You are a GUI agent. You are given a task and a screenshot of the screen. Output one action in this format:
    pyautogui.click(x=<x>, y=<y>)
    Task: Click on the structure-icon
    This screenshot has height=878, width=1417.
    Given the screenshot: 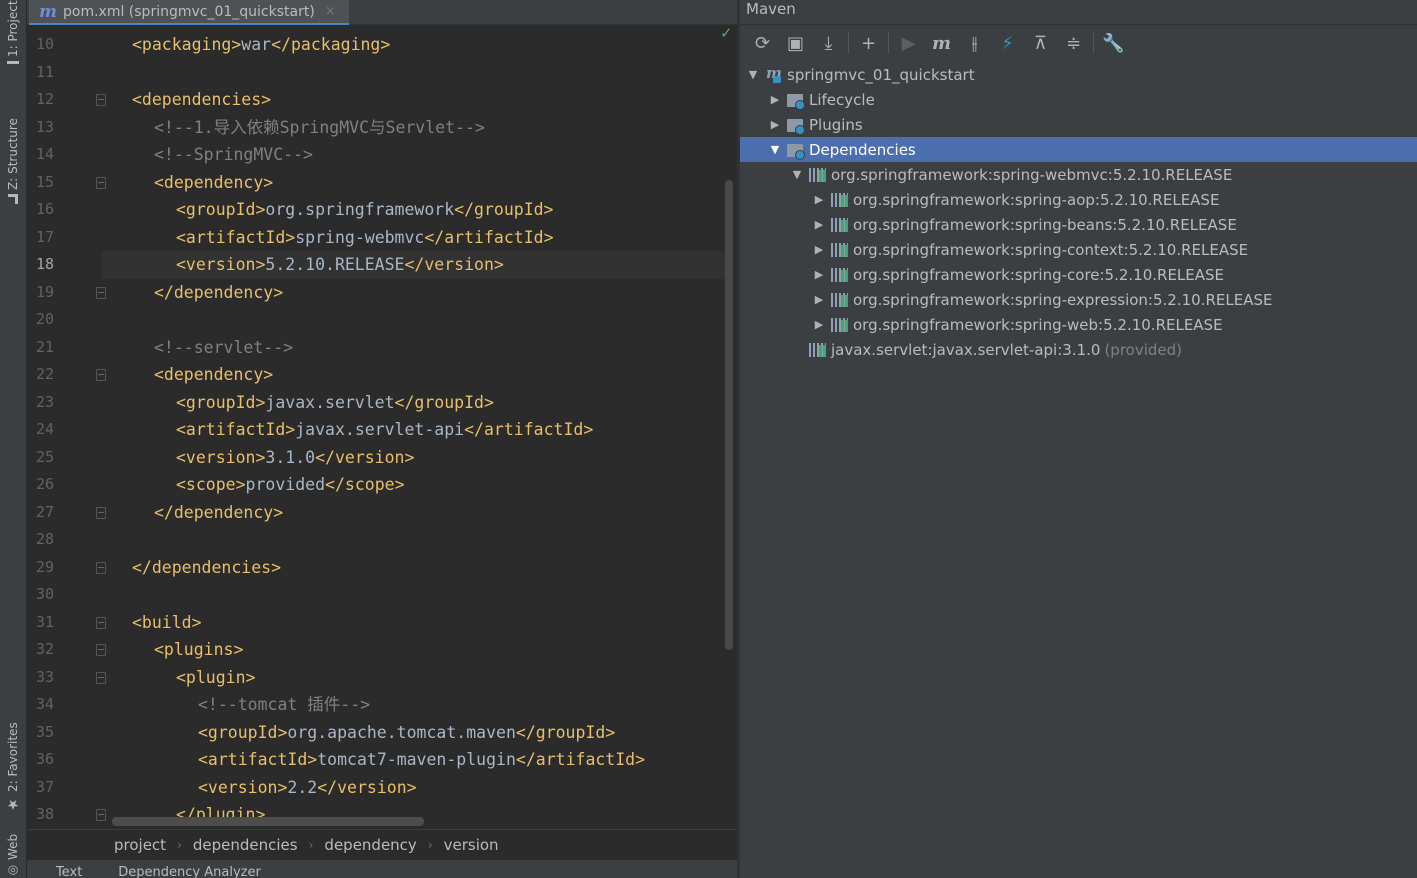 What is the action you would take?
    pyautogui.click(x=13, y=199)
    